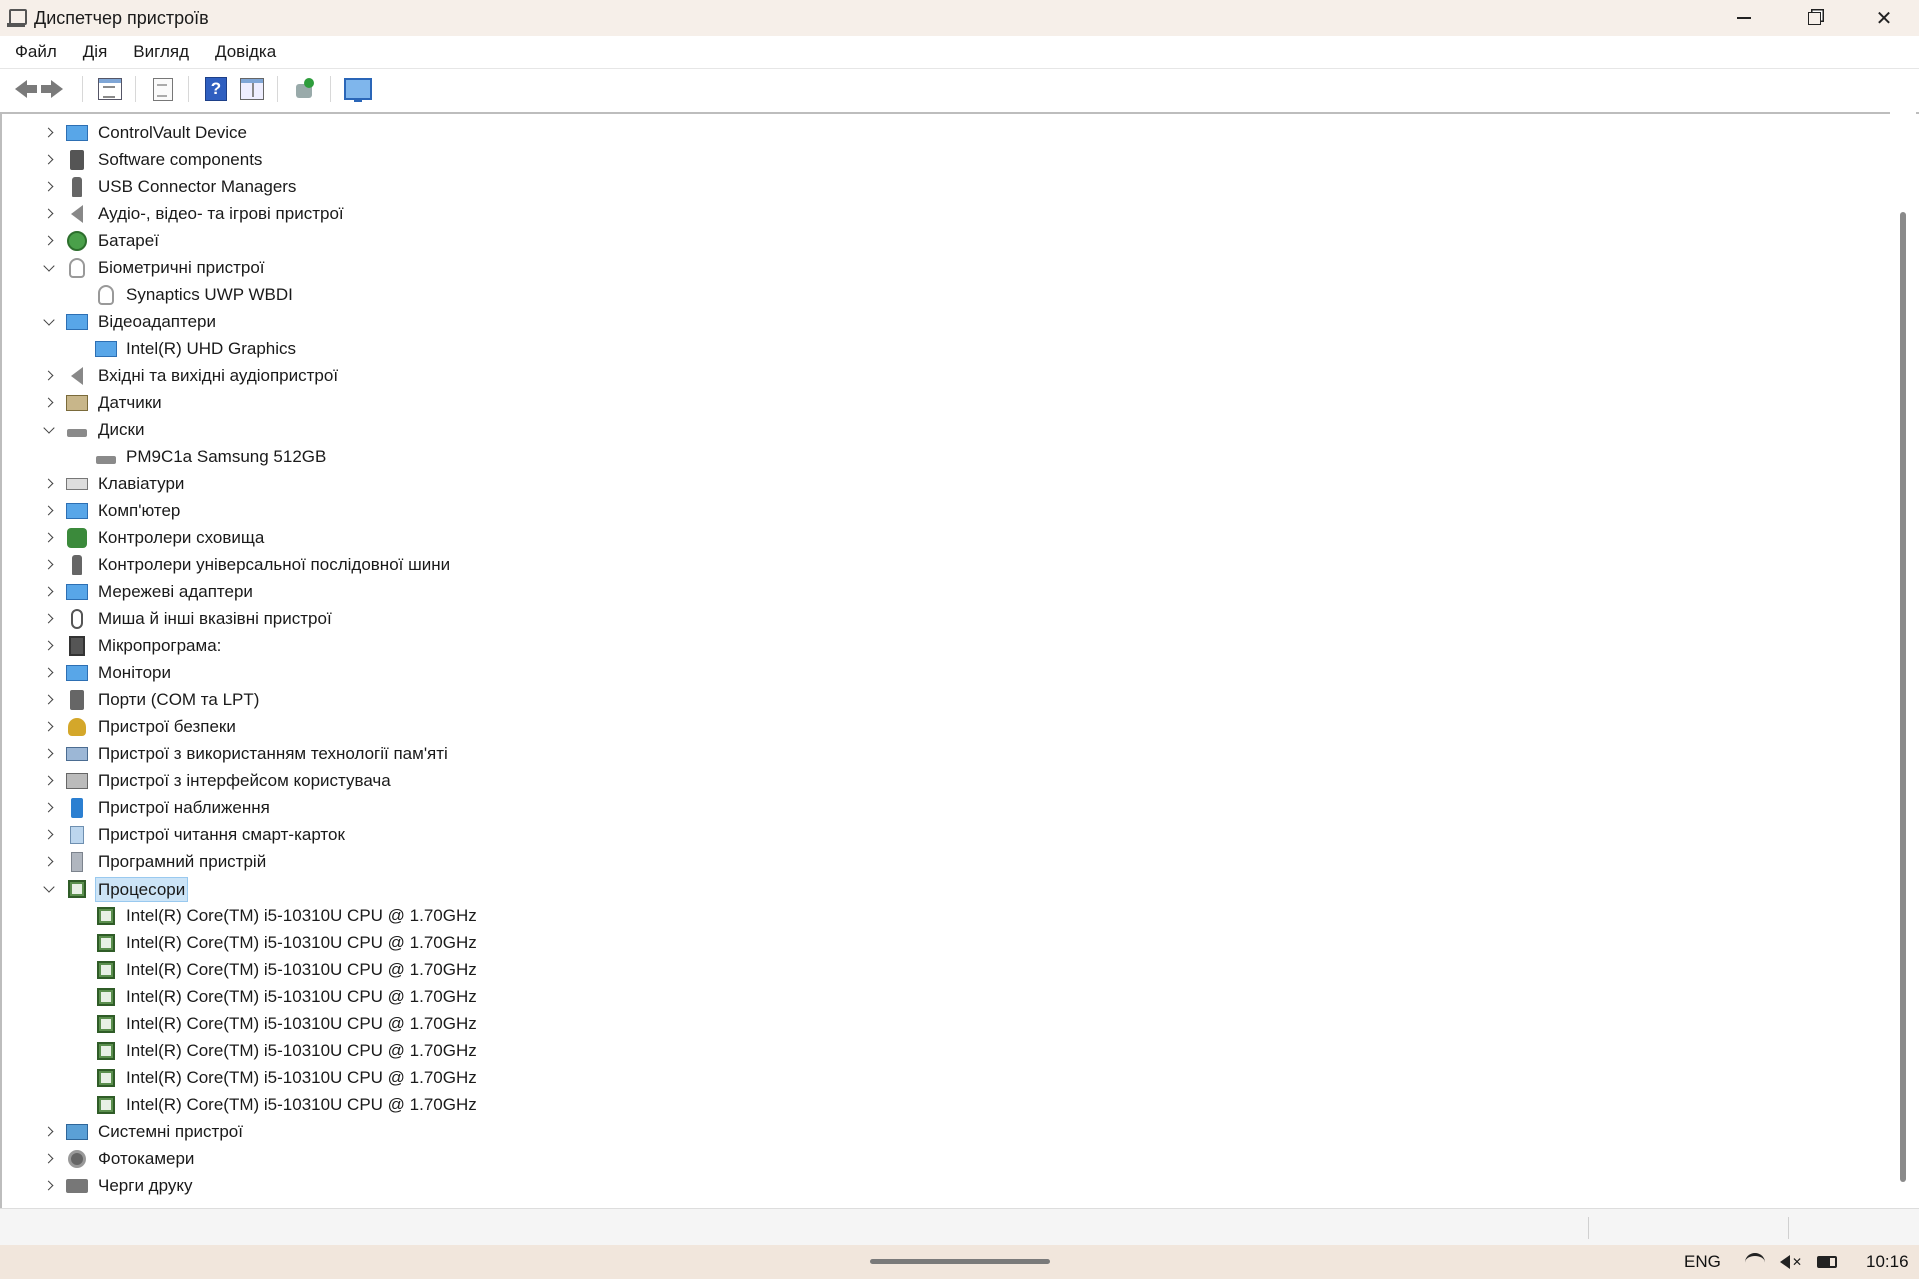 The image size is (1919, 1279). I want to click on monitor-icon, so click(77, 322).